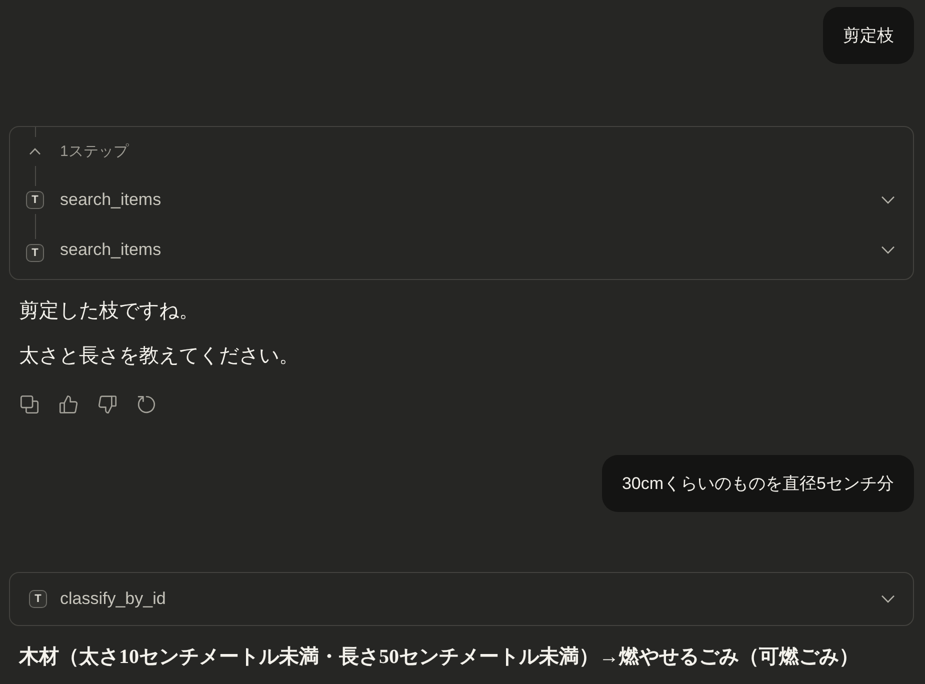  What do you see at coordinates (486, 599) in the screenshot?
I see `tool-step-button: classify_by_id` at bounding box center [486, 599].